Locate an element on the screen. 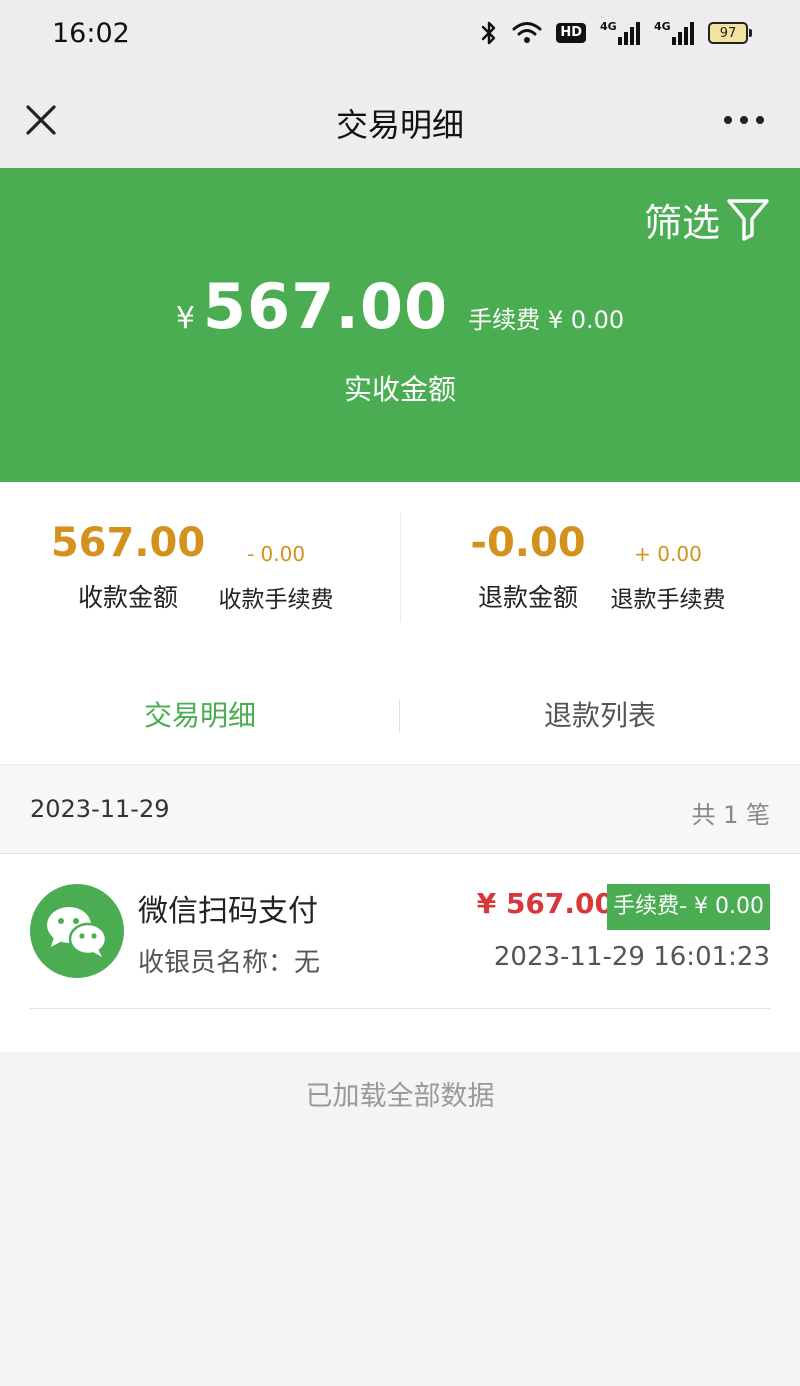 This screenshot has height=1386, width=800. status-bar: 16:02 HD 4G 4G 97 is located at coordinates (400, 36).